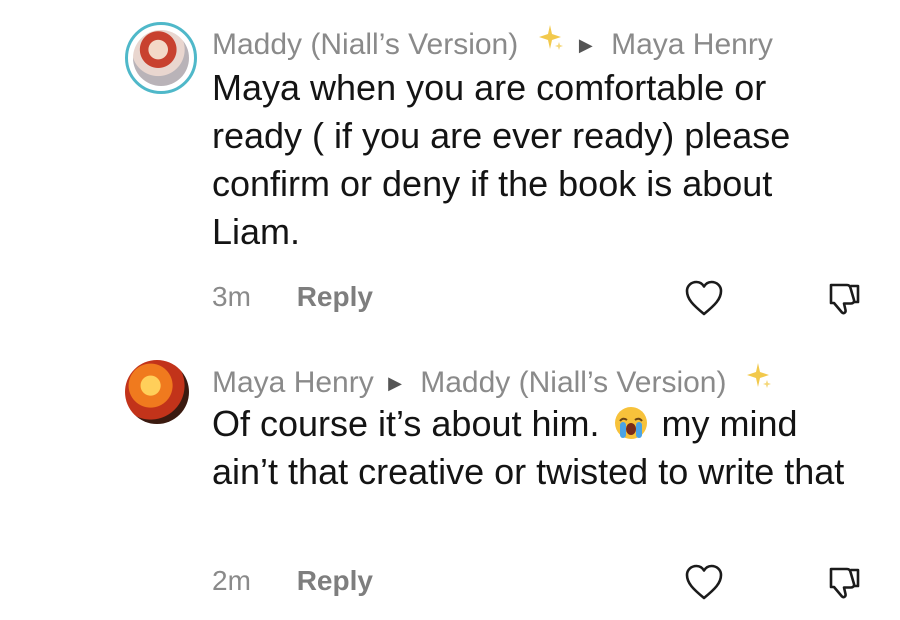  I want to click on comment-meta: 3m Reply, so click(292, 297).